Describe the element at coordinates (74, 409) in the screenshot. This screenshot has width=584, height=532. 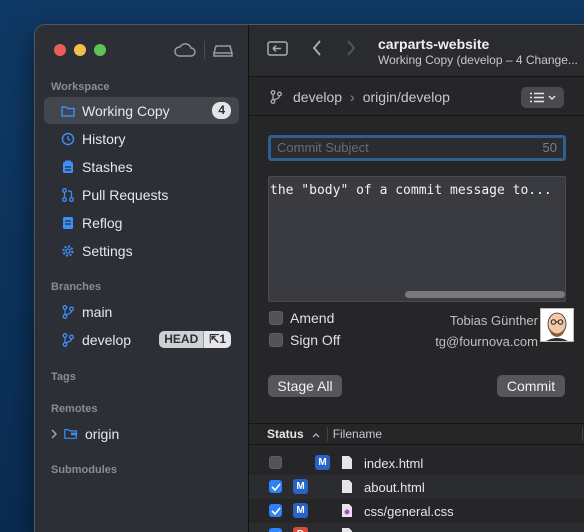
I see `remotes-section-title: Remotes` at that location.